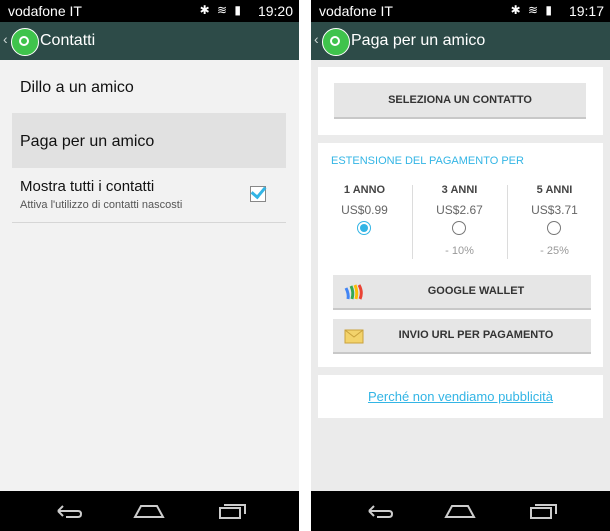 The height and width of the screenshot is (531, 610). What do you see at coordinates (87, 186) in the screenshot?
I see `list-item-label: Mostra tutti i contatti` at bounding box center [87, 186].